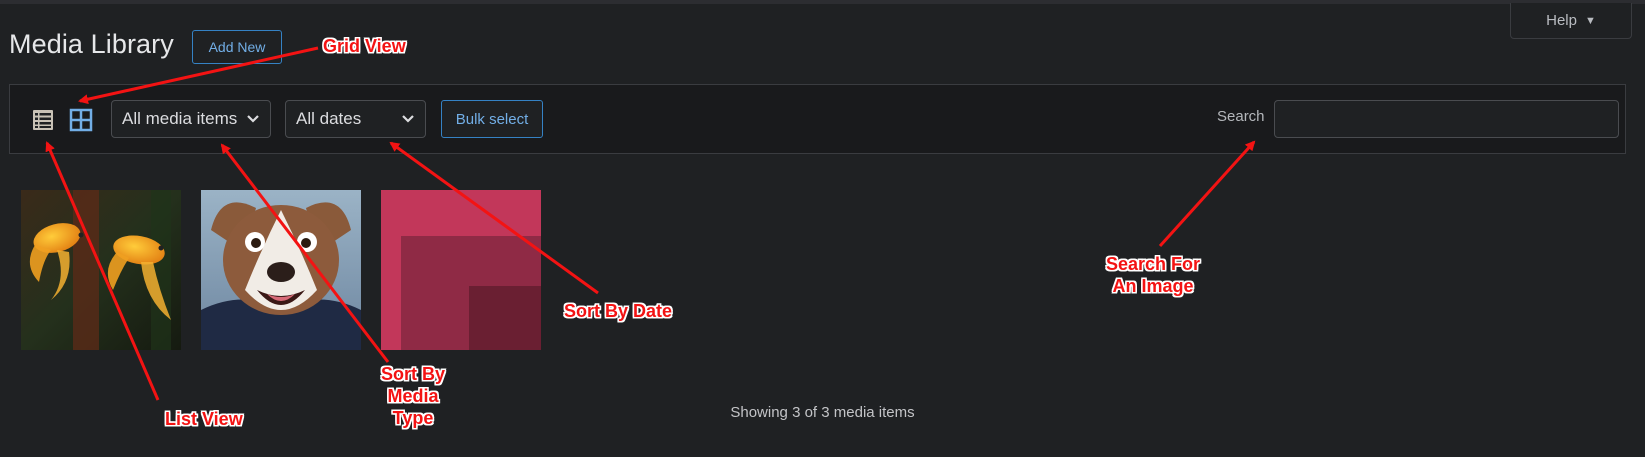  What do you see at coordinates (305, 253) in the screenshot?
I see `arrow-media-type` at bounding box center [305, 253].